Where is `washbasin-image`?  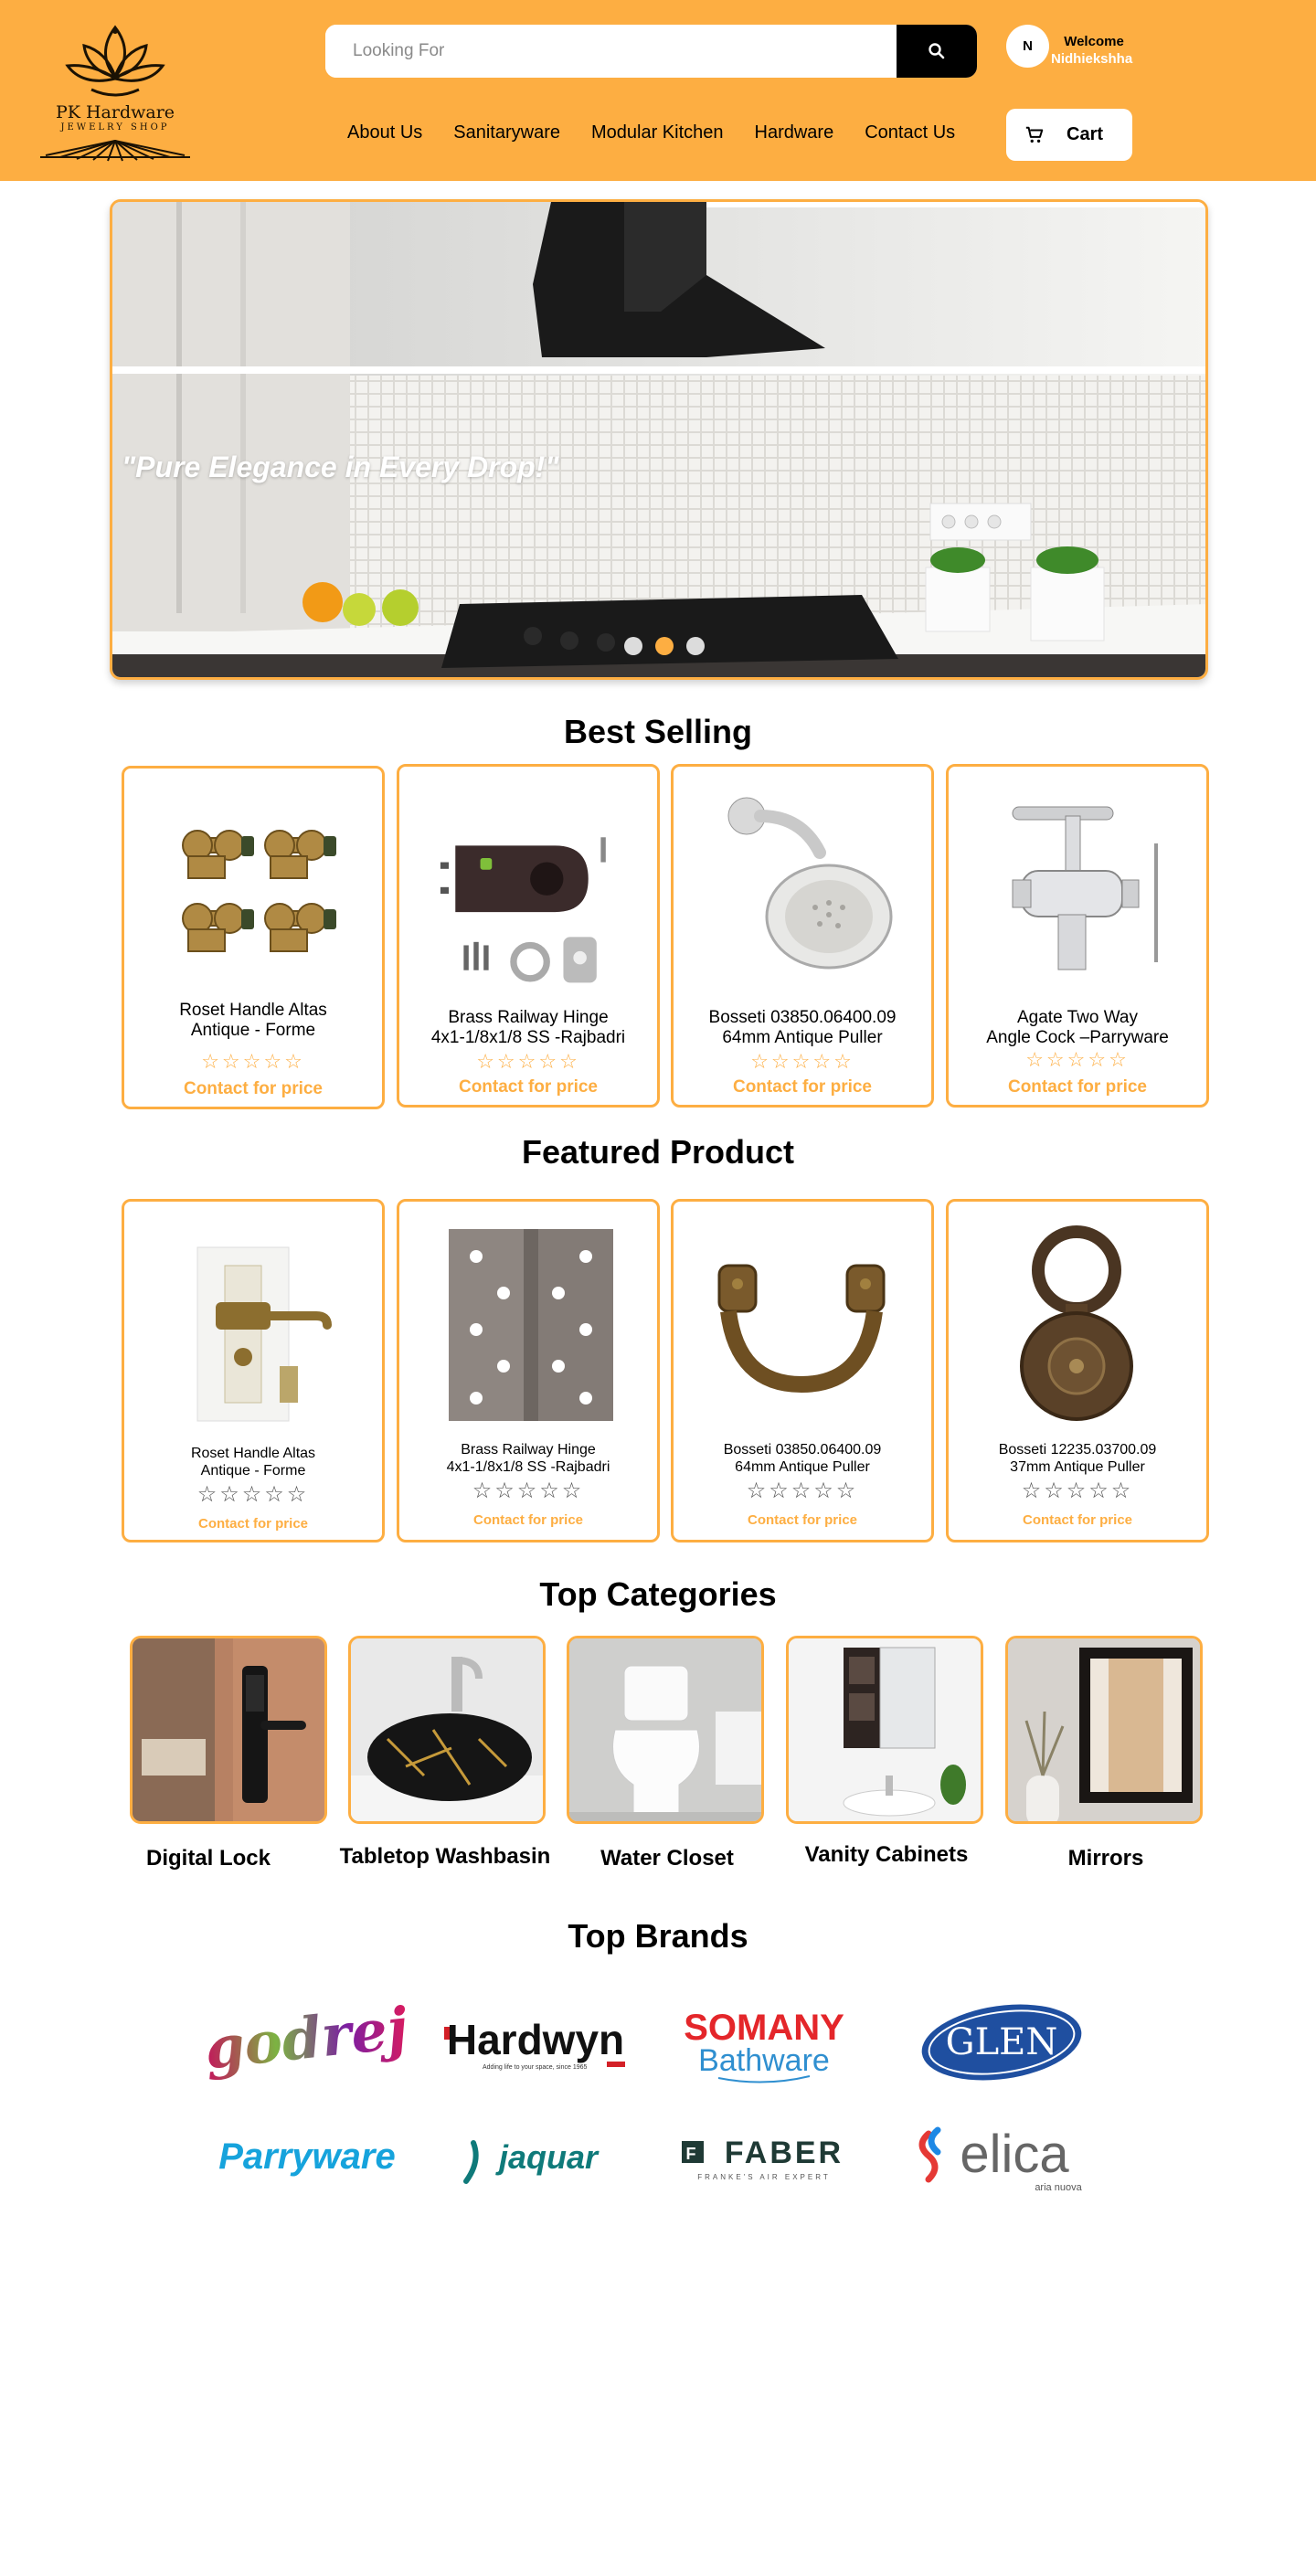 washbasin-image is located at coordinates (447, 1729).